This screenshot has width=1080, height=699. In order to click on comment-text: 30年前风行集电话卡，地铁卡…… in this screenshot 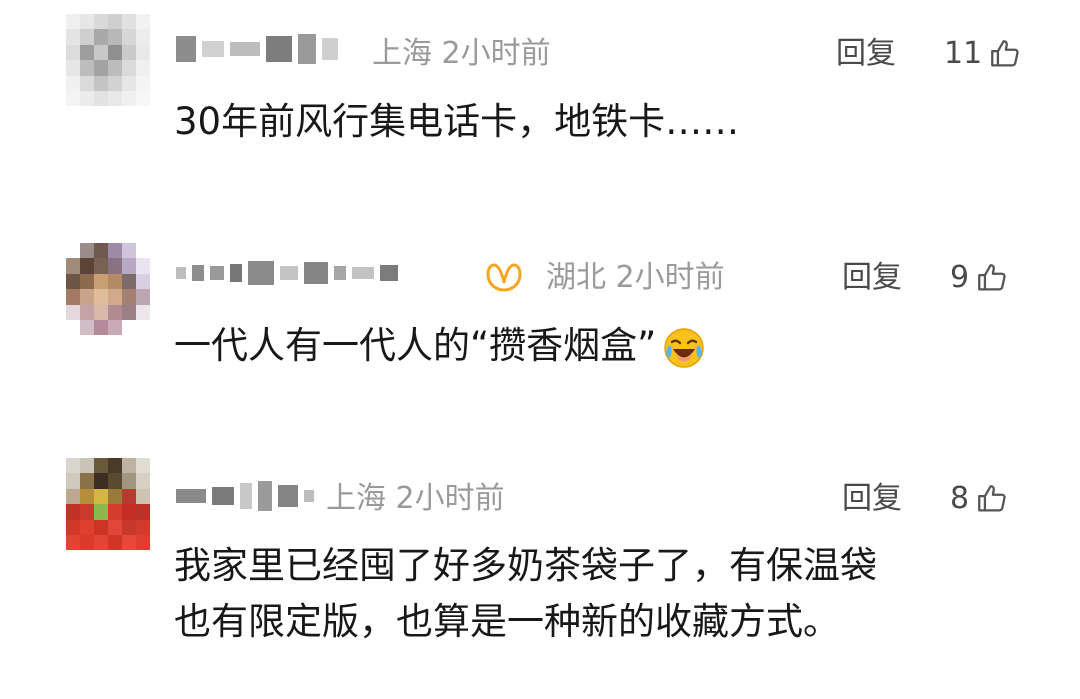, I will do `click(456, 122)`.